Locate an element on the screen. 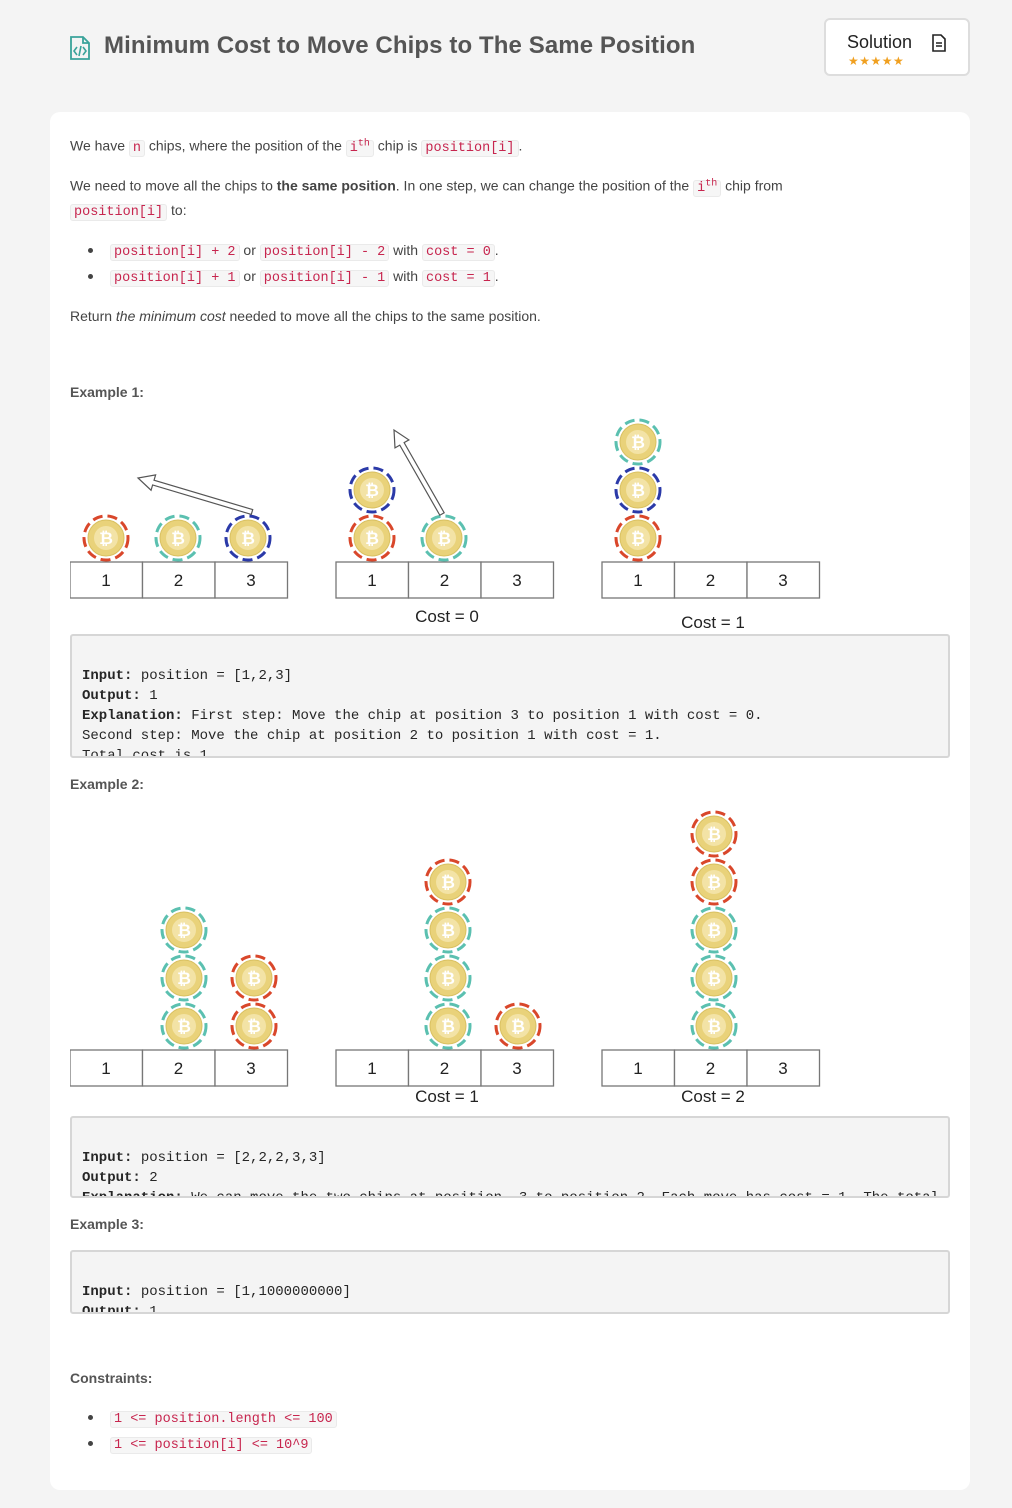 The height and width of the screenshot is (1508, 1012). example-1-diagram: 1 2 3 1 2 3 1 2 3 ₿ ₿ ₿ ₿ ₿ ₿ ₿ ₿ ₿ Cost = 0 Cost = 1 is located at coordinates (445, 525).